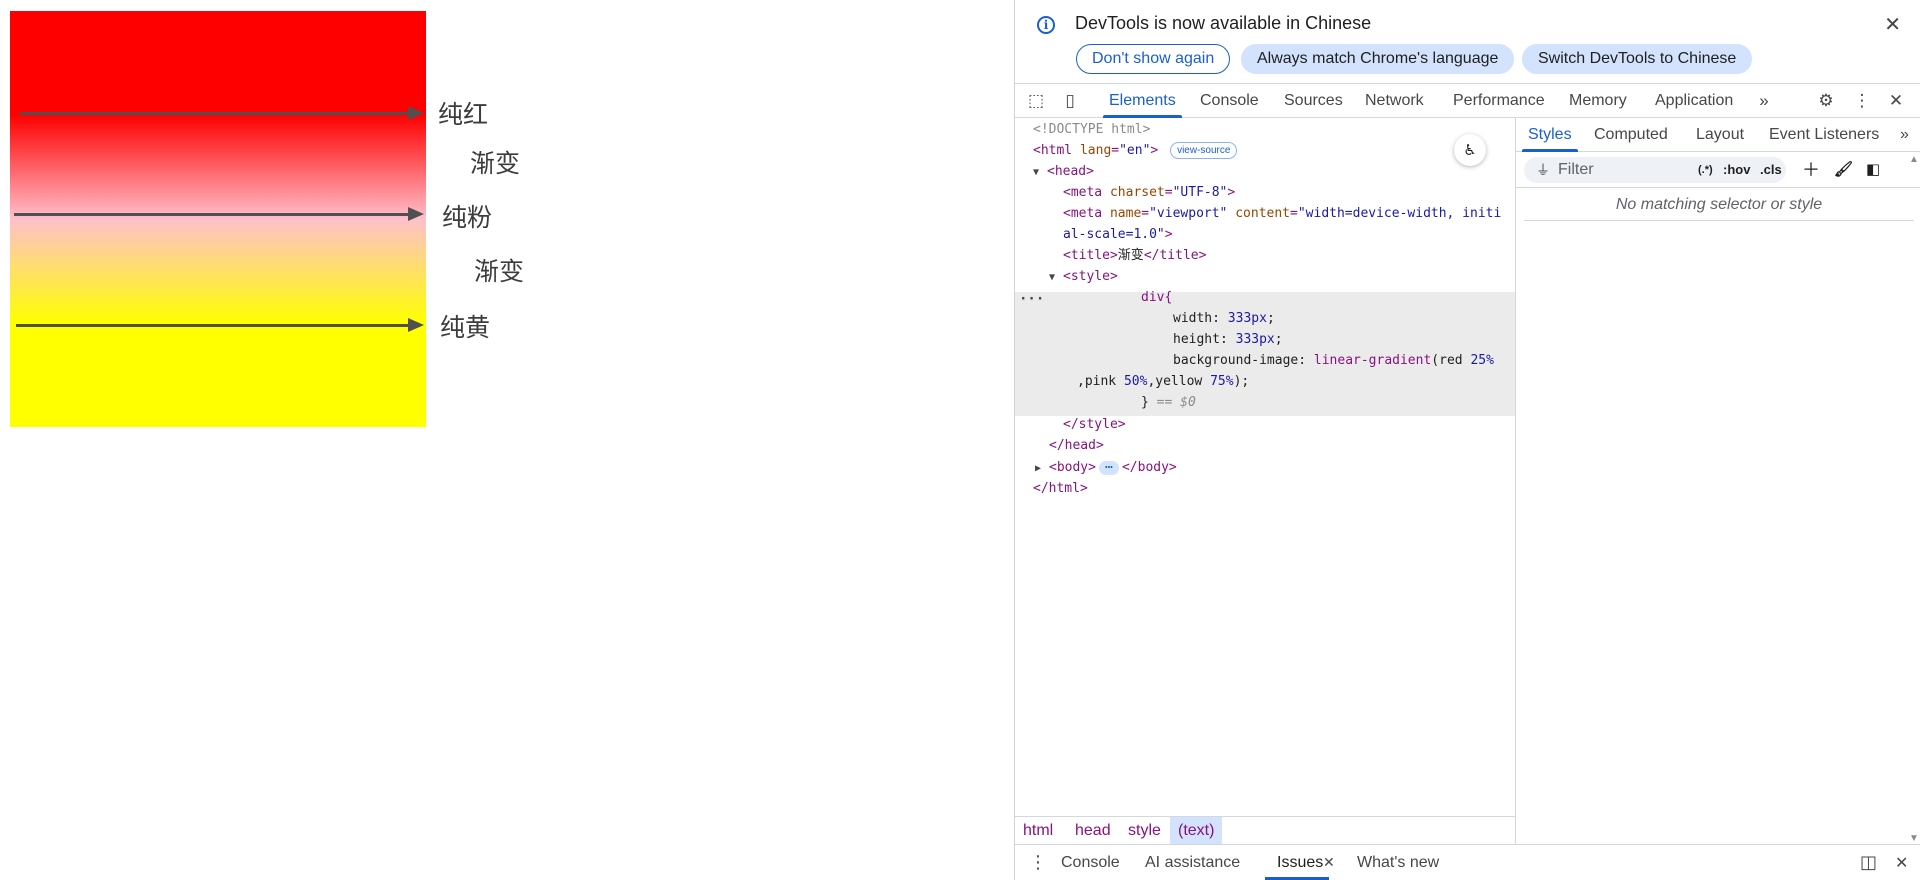  I want to click on styles-filter-toolbar: ⏚ (.*) :hov .cls ＋ 🖌 ◧, so click(1718, 170).